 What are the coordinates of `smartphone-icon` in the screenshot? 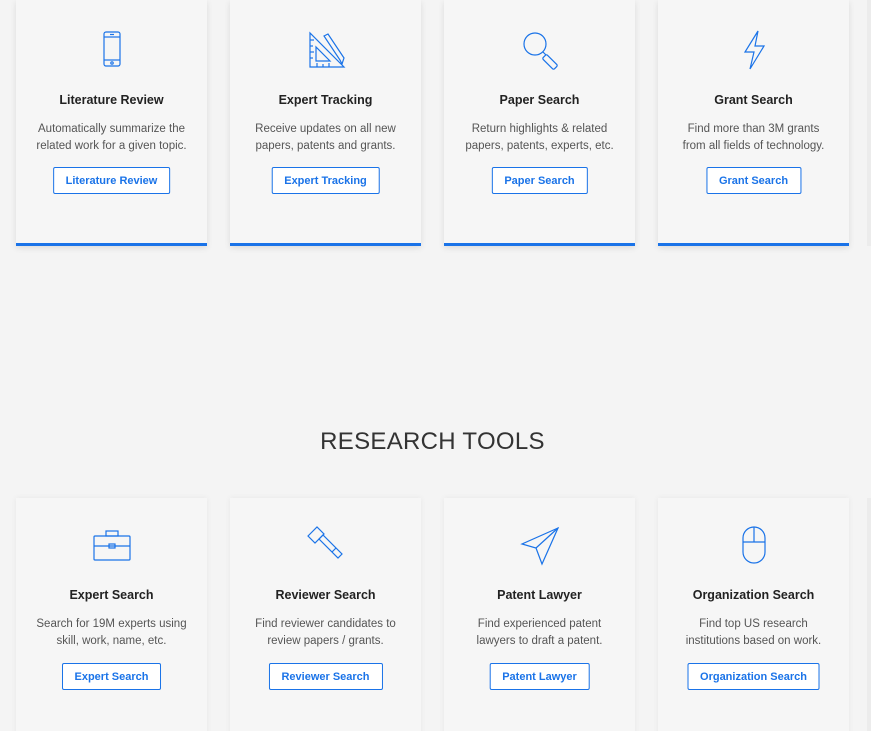 It's located at (111, 50).